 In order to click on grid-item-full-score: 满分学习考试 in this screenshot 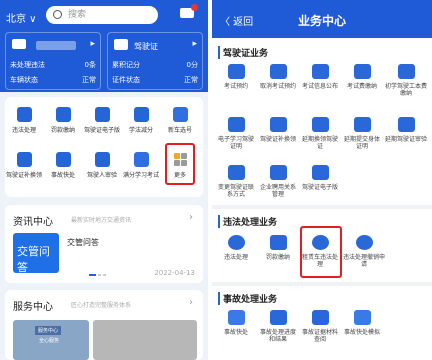, I will do `click(141, 165)`.